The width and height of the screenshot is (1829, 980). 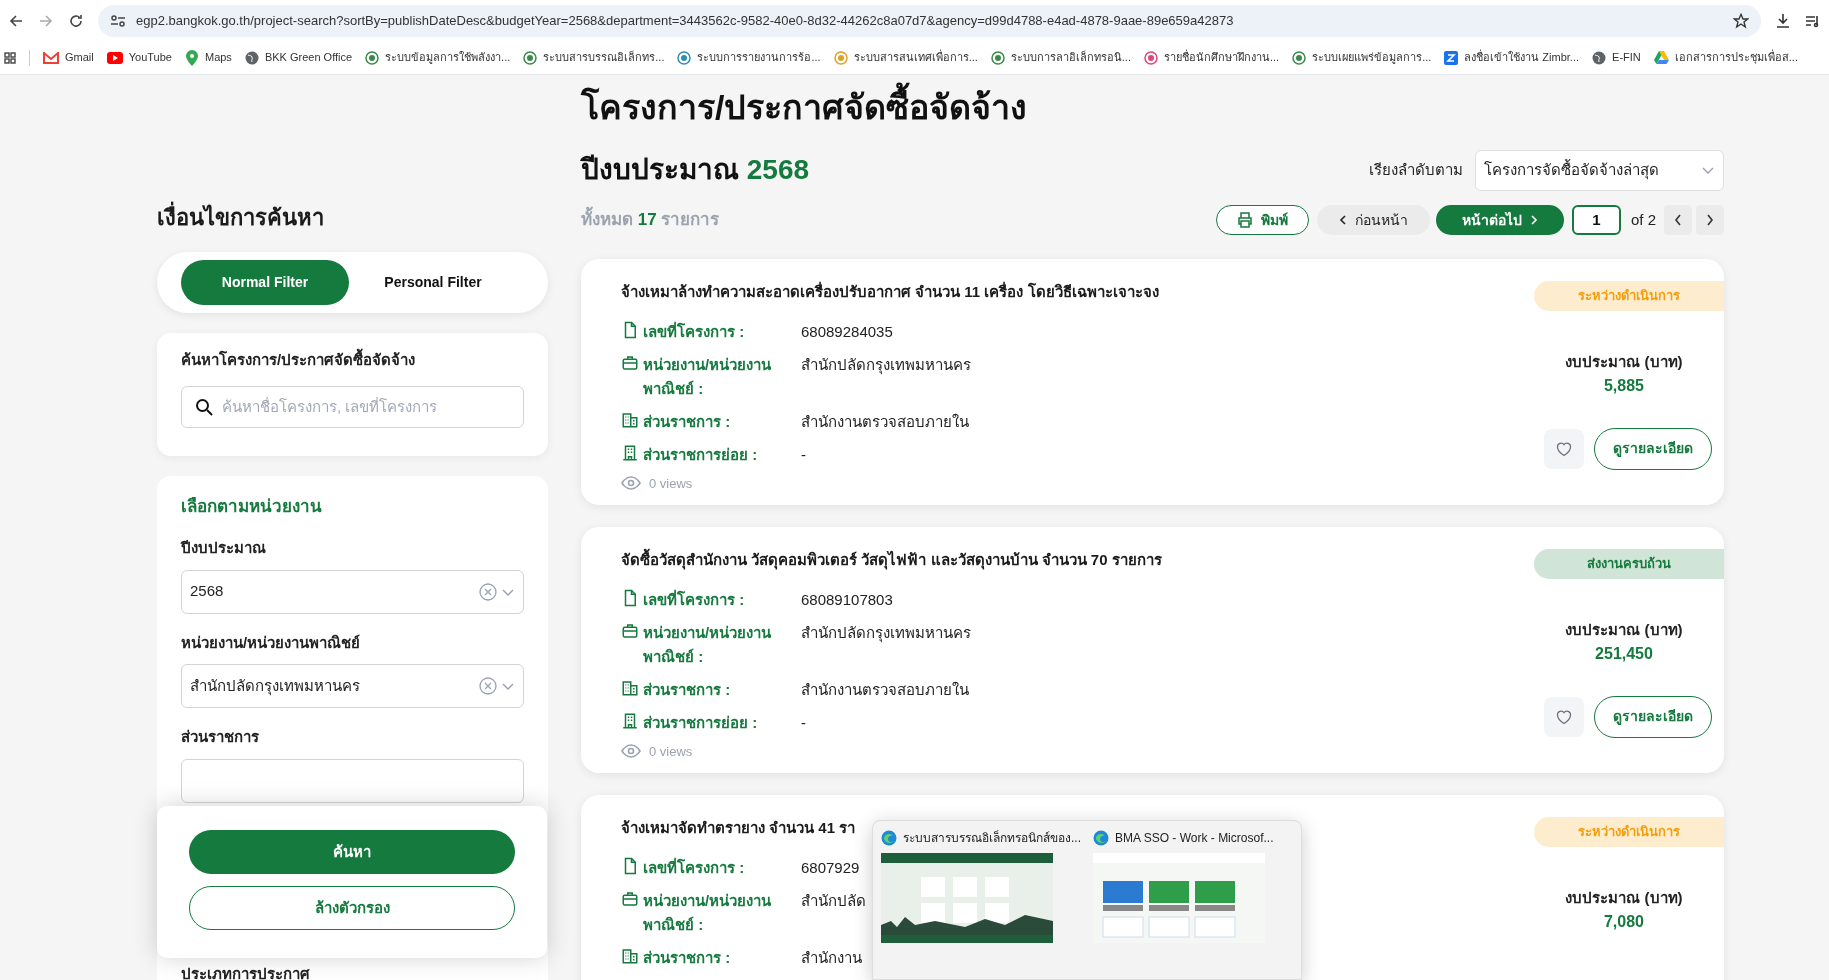 I want to click on app-icon, so click(x=1451, y=57).